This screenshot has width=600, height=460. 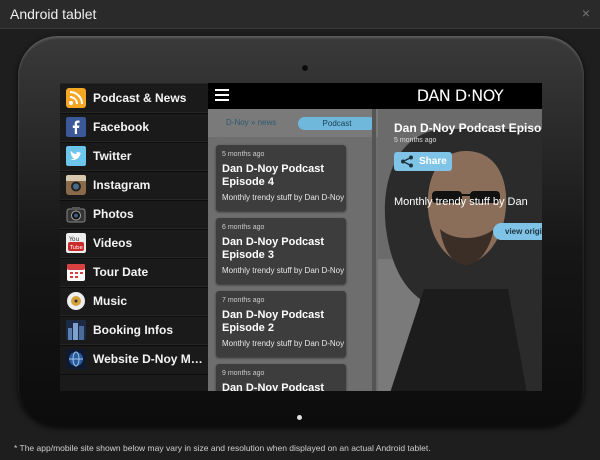 I want to click on item-age: 5 months ago, so click(x=243, y=154).